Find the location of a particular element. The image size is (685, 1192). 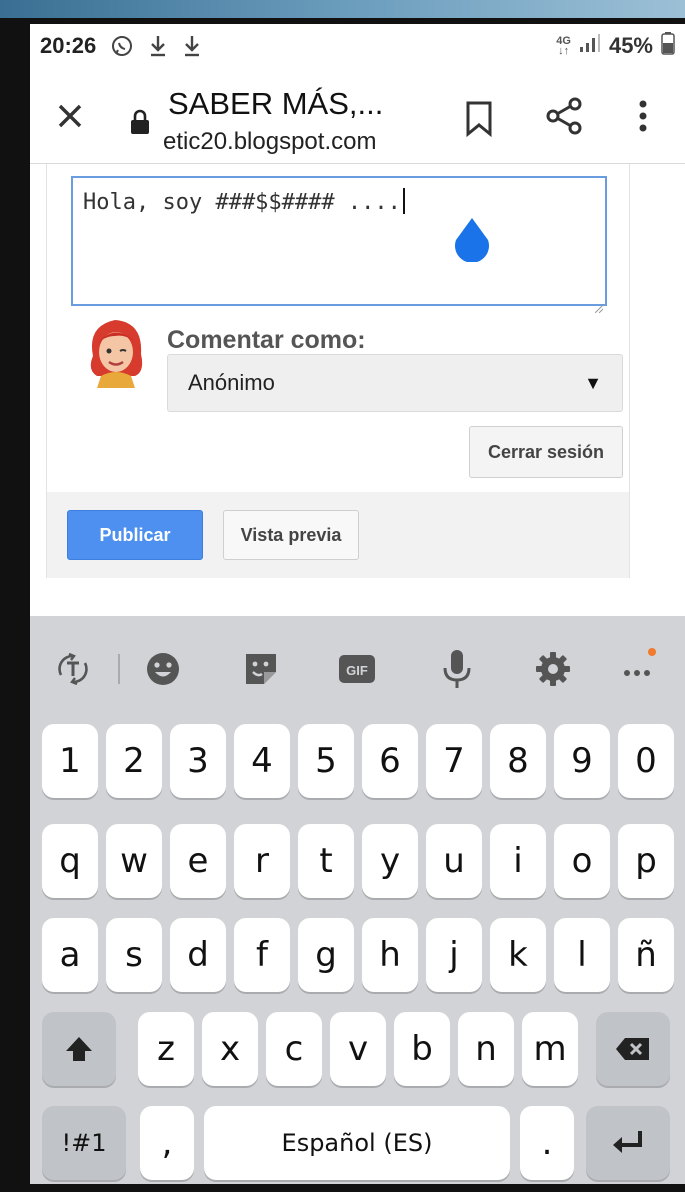

letter-key: z is located at coordinates (166, 1049).